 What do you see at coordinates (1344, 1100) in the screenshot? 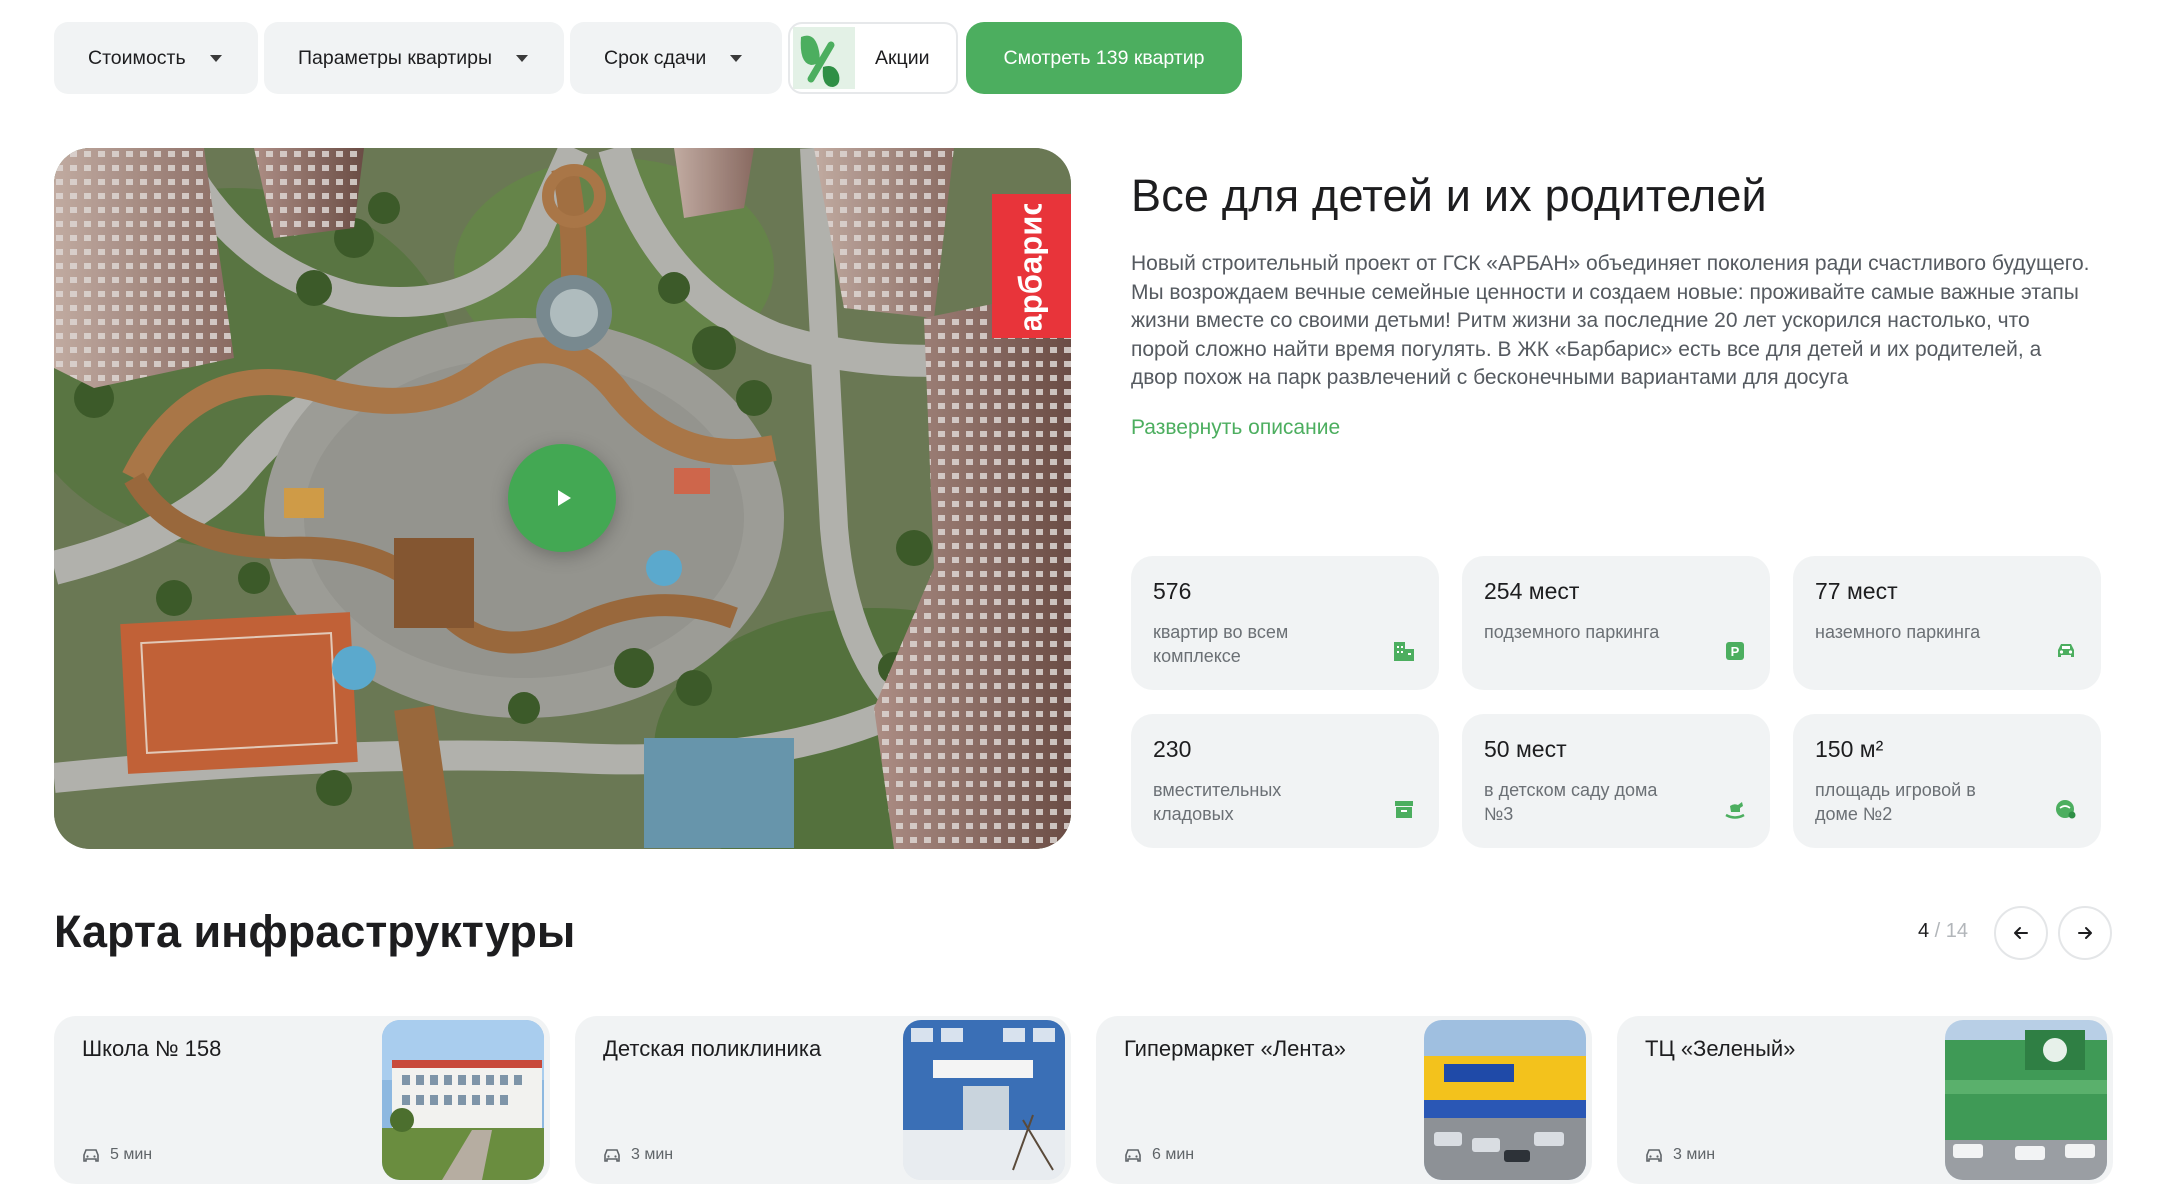
I see `infrastructure-card-hypermarket: Гипермаркет «Лента» 6 мин` at bounding box center [1344, 1100].